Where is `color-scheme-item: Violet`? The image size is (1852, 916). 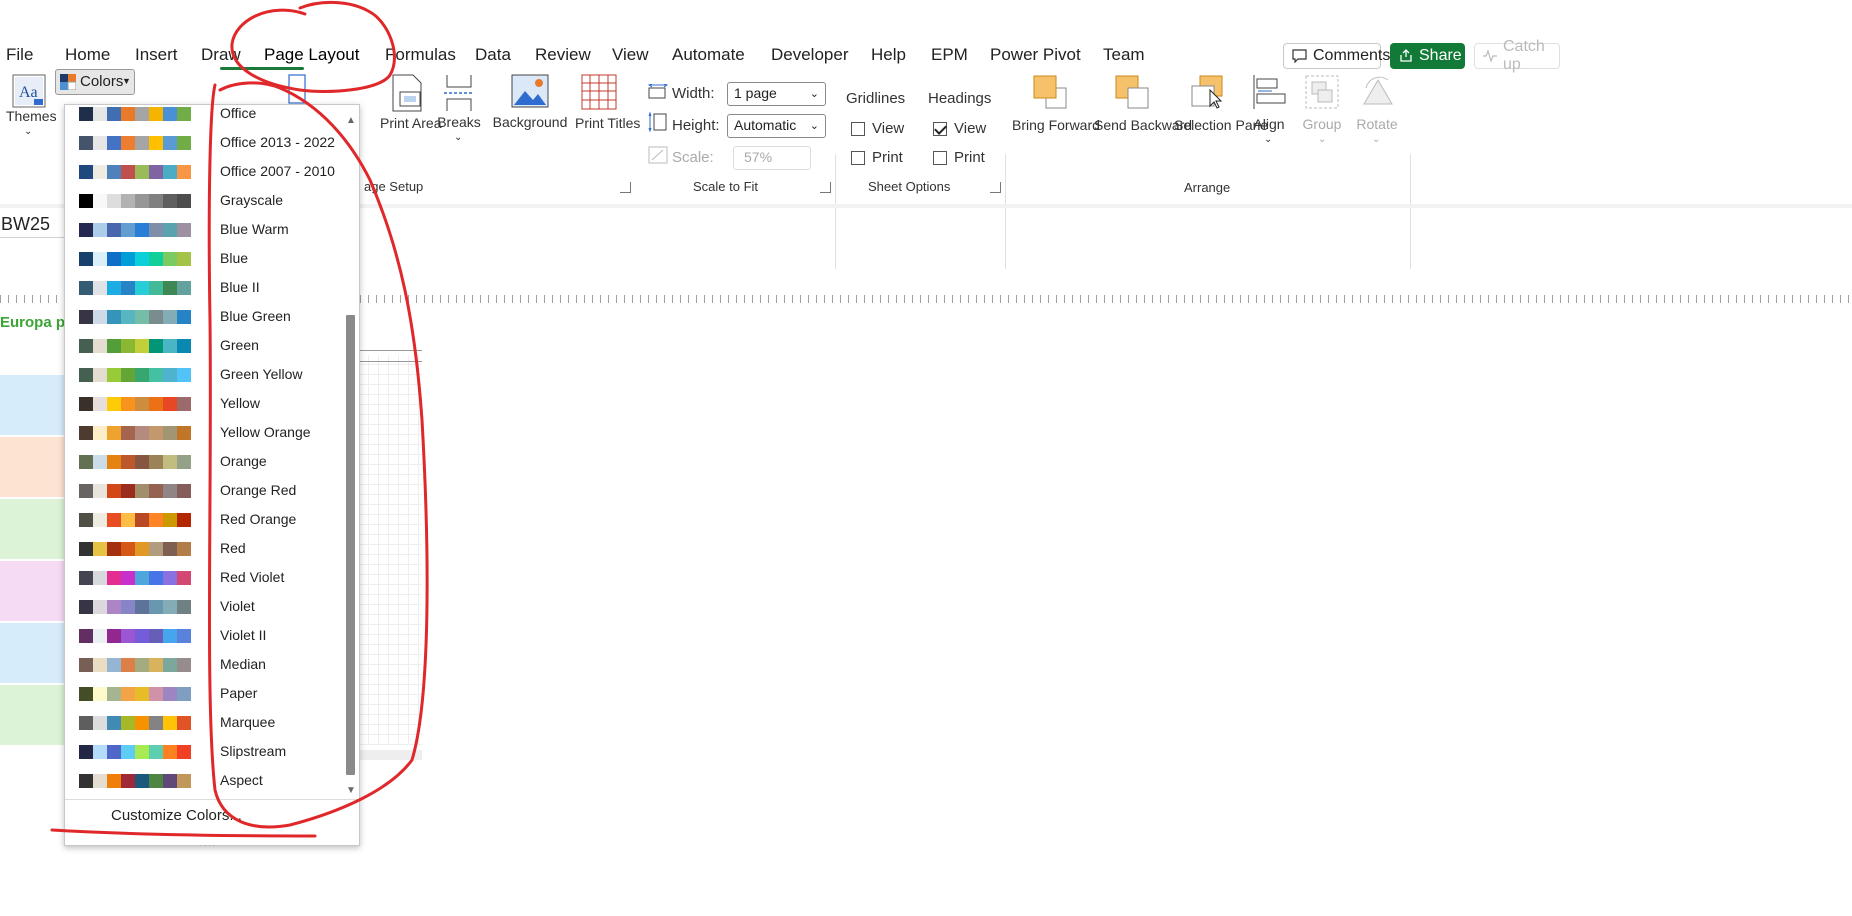 color-scheme-item: Violet is located at coordinates (202, 607).